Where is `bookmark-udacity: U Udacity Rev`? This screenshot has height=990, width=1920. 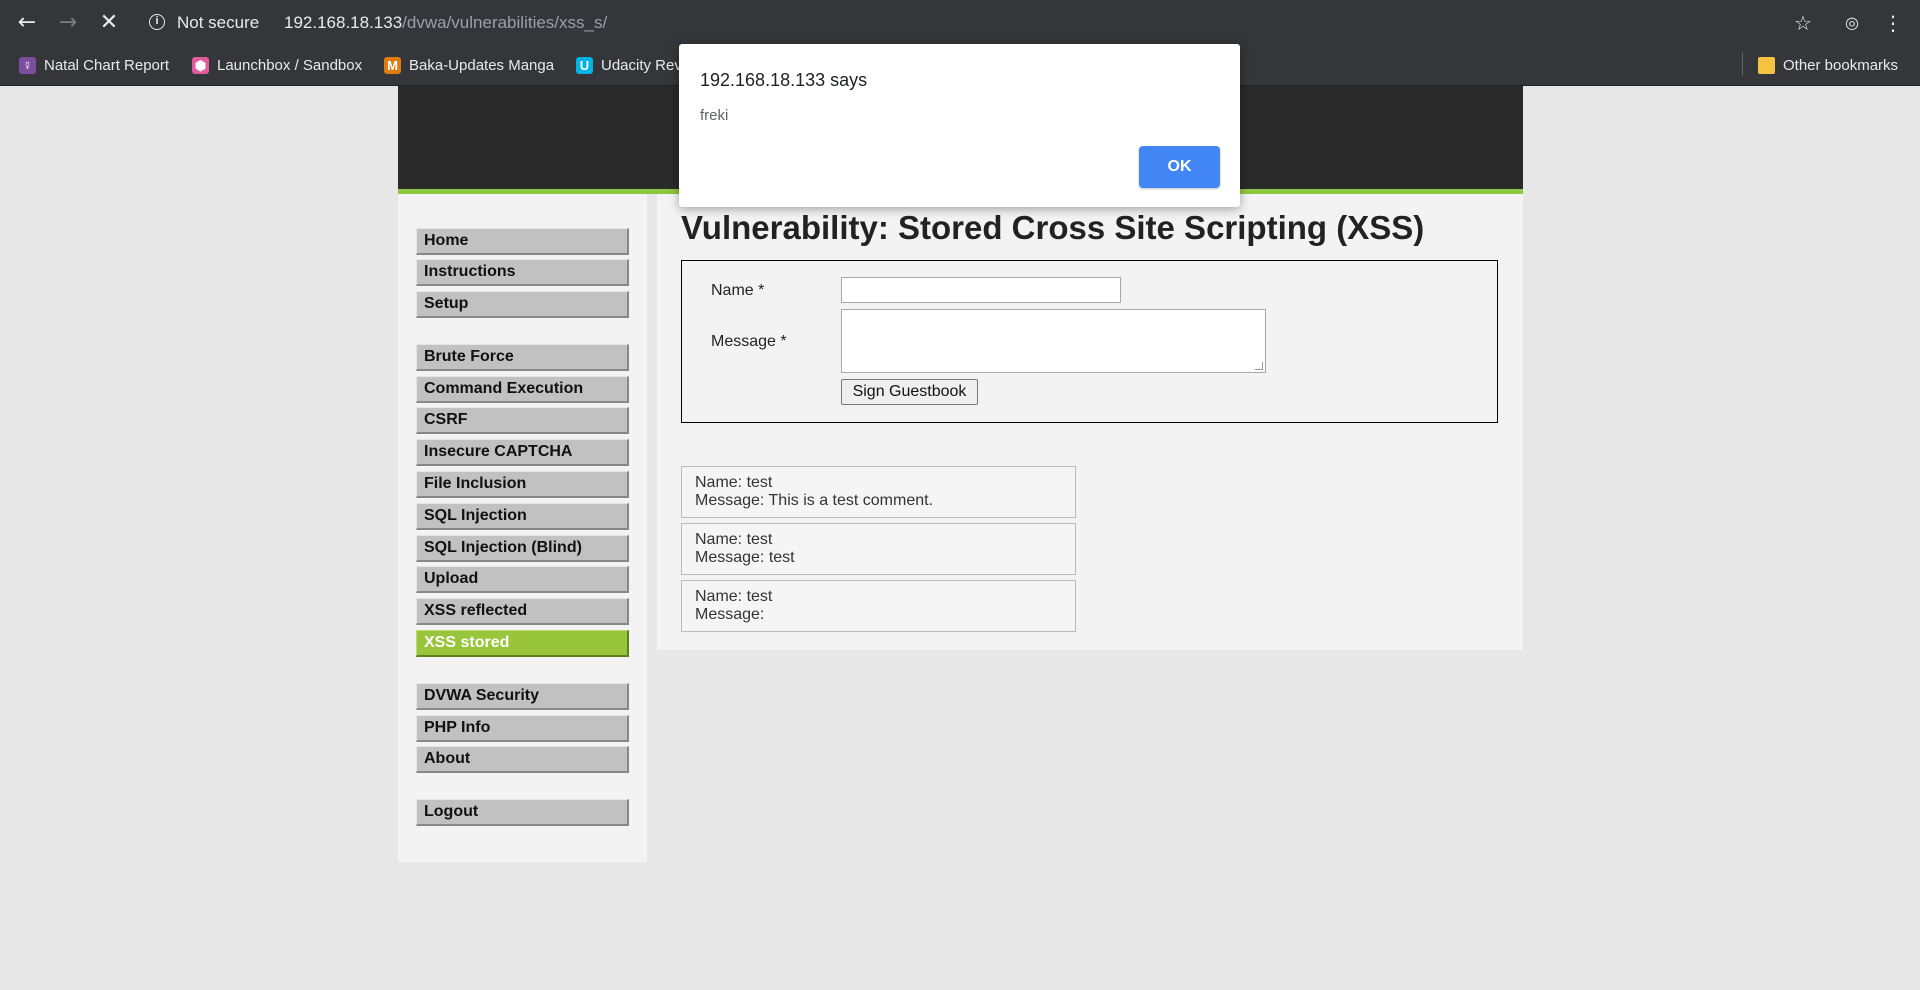 bookmark-udacity: U Udacity Rev is located at coordinates (628, 65).